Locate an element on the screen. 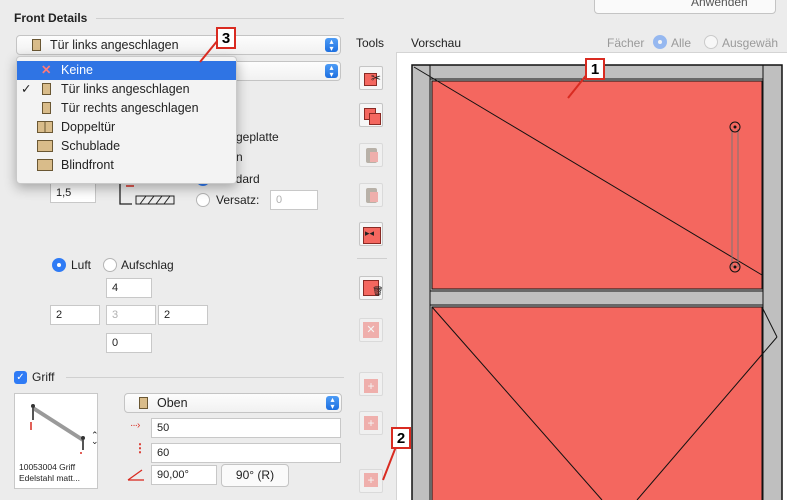 The height and width of the screenshot is (500, 787). edge-profile-icon is located at coordinates (147, 194).